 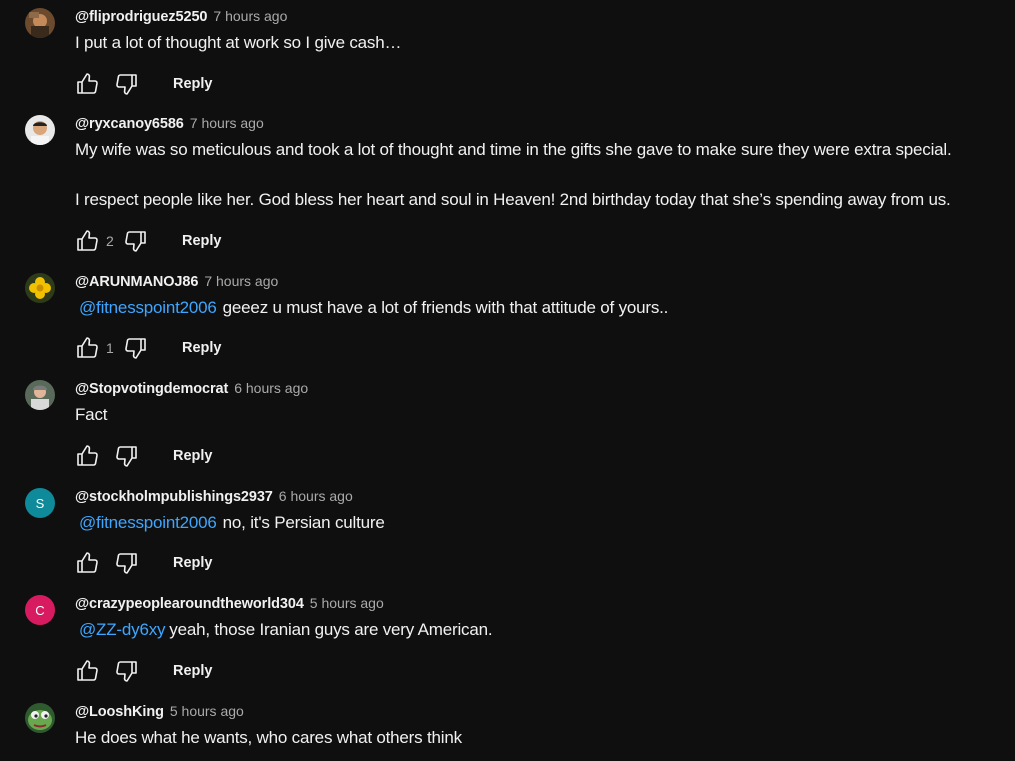 I want to click on avatar-frog-icon, so click(x=40, y=718).